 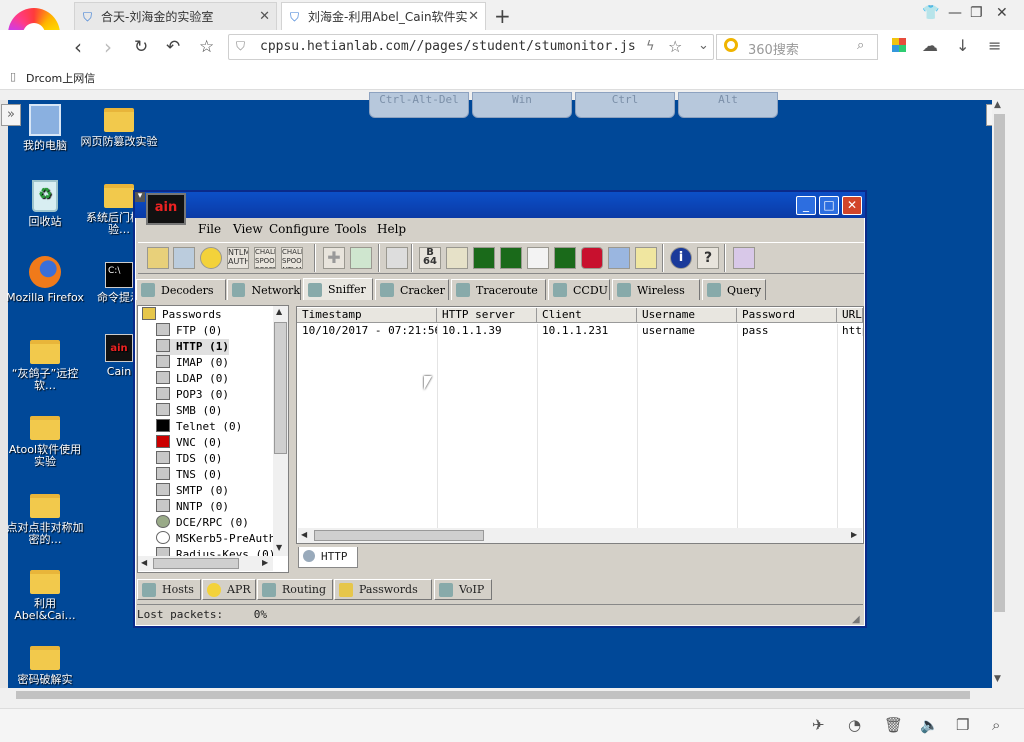 I want to click on chevron-down-icon: ⌄, so click(x=703, y=45).